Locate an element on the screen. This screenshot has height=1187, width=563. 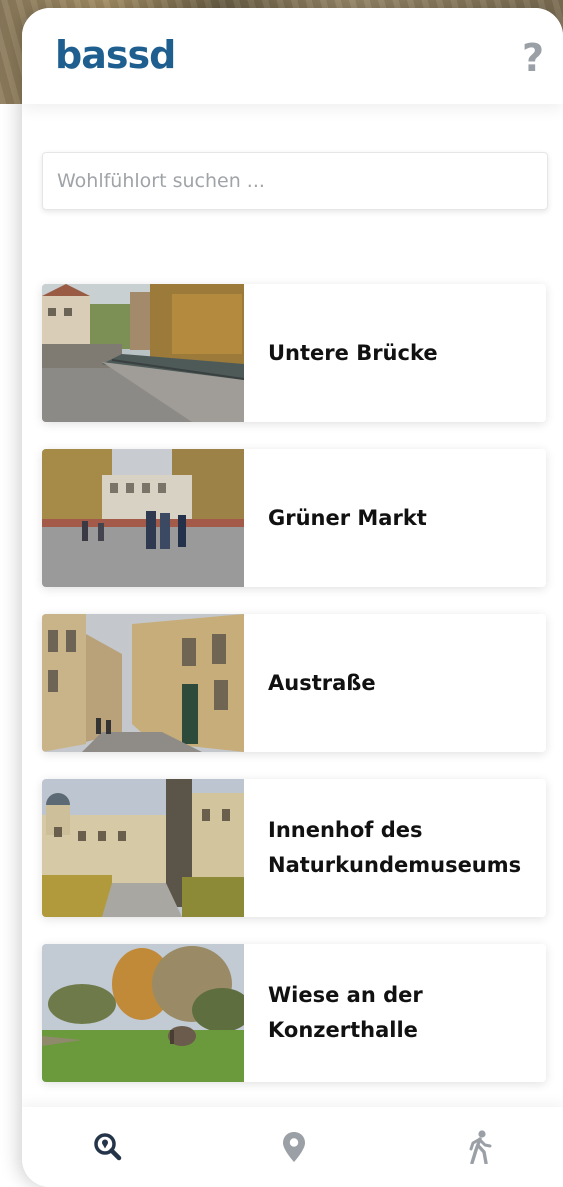
nav-search-button is located at coordinates (108, 1147).